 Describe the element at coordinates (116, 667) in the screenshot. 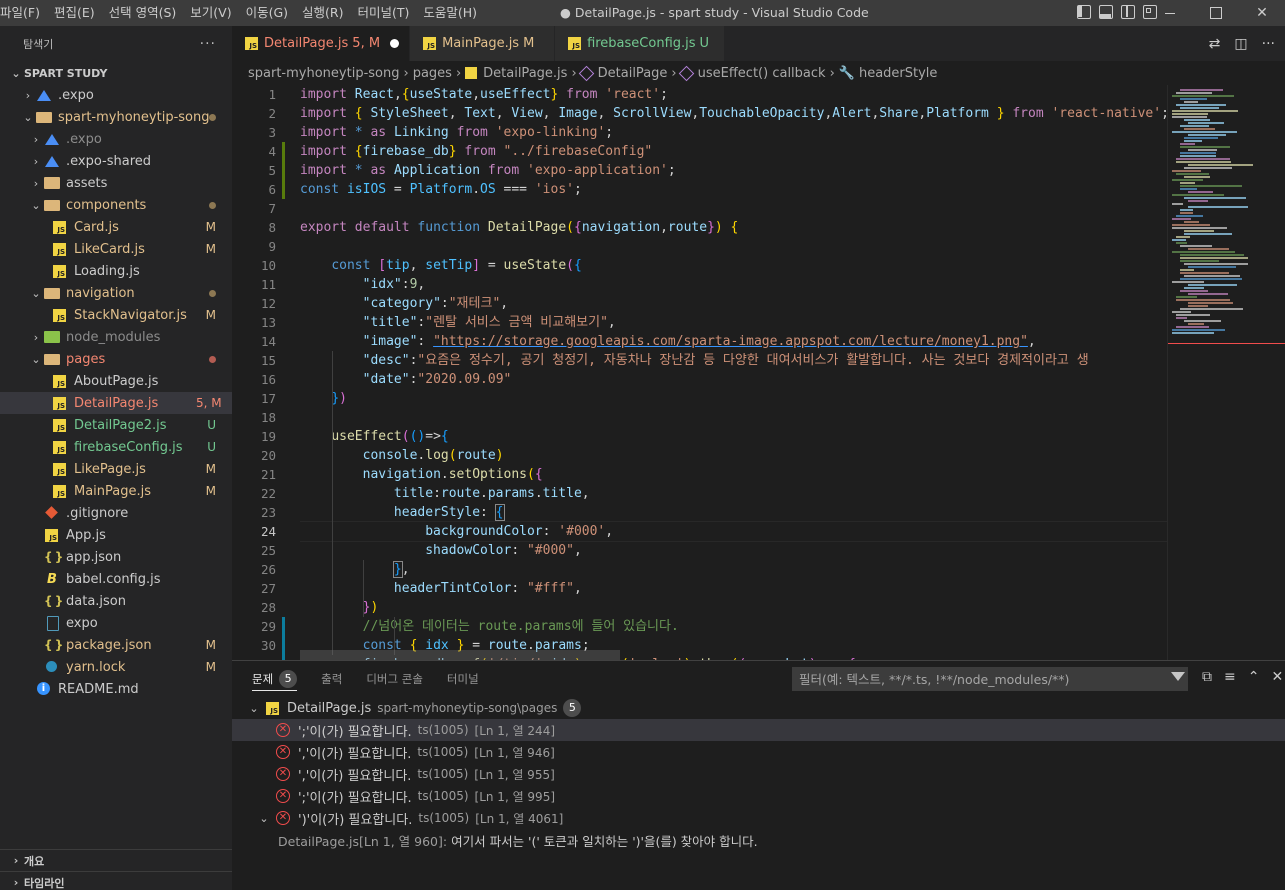

I see `file-tree-item: yarn.lock M` at that location.